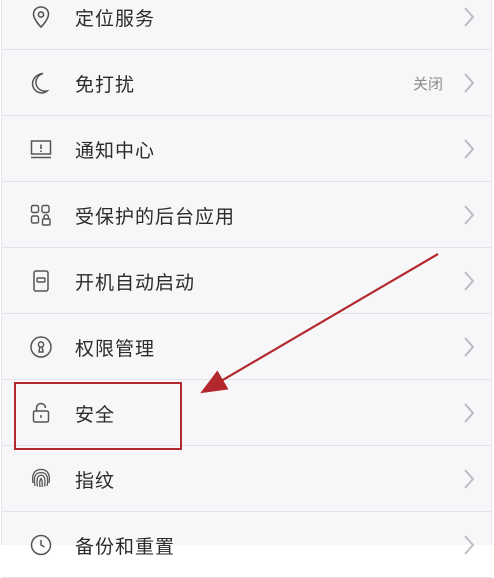 The height and width of the screenshot is (578, 494). What do you see at coordinates (125, 546) in the screenshot?
I see `settings-item-label: 备份和重置` at bounding box center [125, 546].